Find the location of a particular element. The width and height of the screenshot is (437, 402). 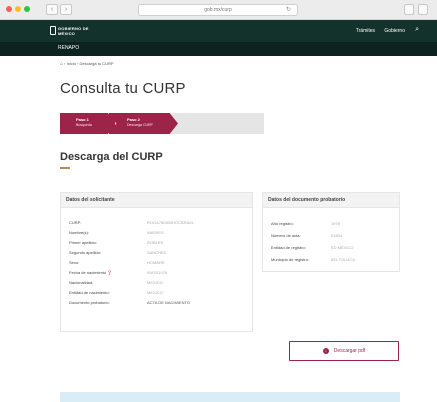

row-label: Municipio de registro: is located at coordinates (290, 259).